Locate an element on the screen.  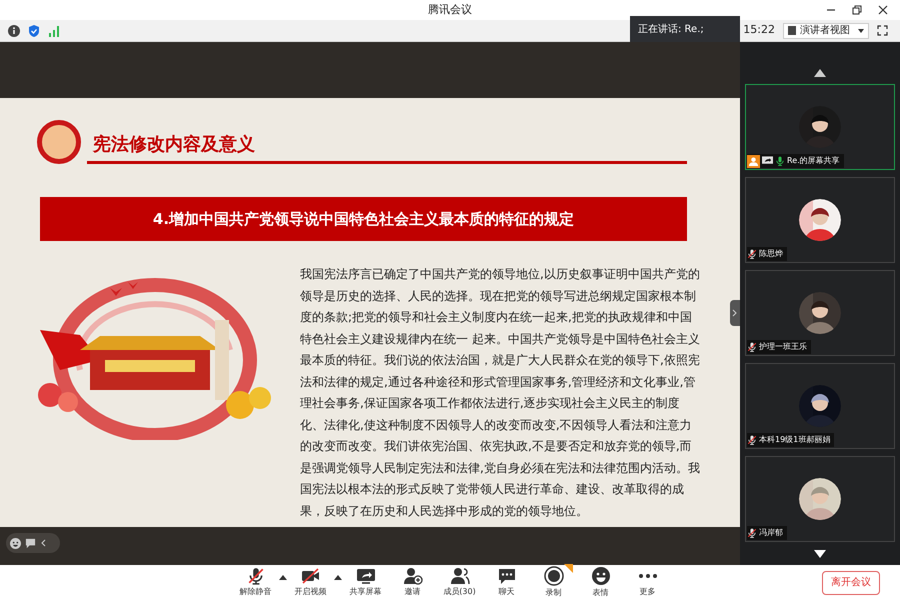
chat-icon is located at coordinates (30, 543).